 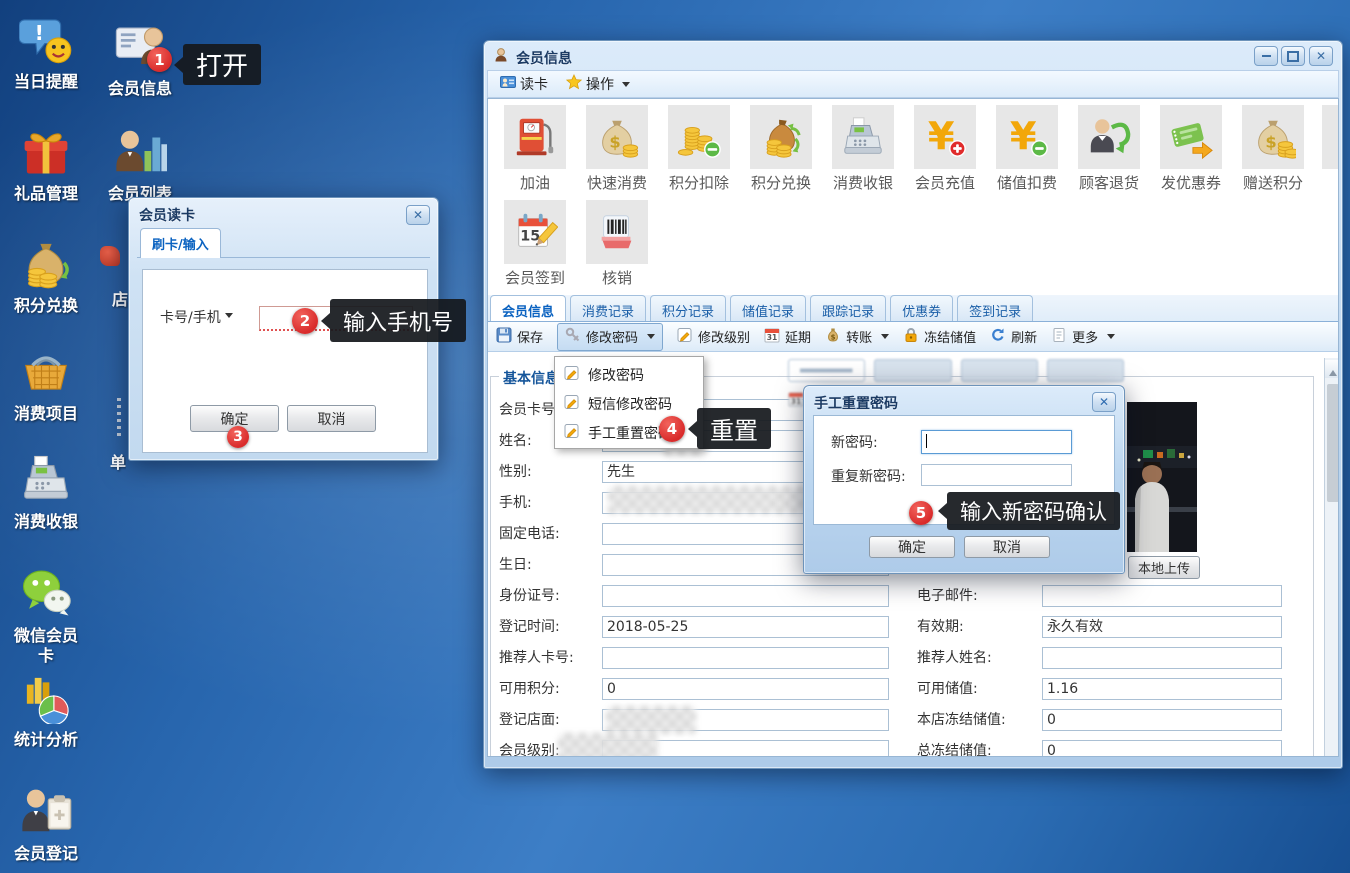 What do you see at coordinates (1162, 720) in the screenshot?
I see `form-input-store-frozen: 0` at bounding box center [1162, 720].